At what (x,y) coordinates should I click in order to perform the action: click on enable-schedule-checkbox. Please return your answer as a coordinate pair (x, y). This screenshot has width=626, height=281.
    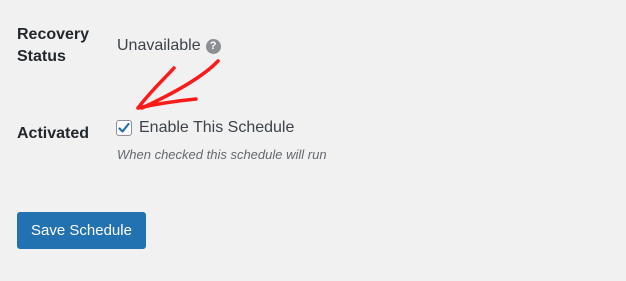
    Looking at the image, I should click on (124, 128).